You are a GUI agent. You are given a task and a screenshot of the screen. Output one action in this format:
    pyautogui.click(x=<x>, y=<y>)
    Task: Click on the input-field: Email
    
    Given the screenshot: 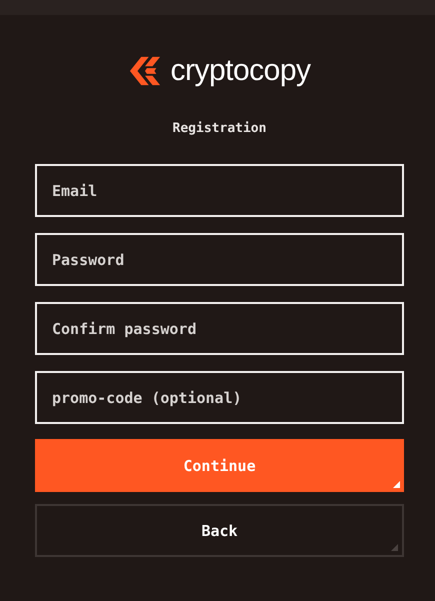 What is the action you would take?
    pyautogui.click(x=219, y=190)
    